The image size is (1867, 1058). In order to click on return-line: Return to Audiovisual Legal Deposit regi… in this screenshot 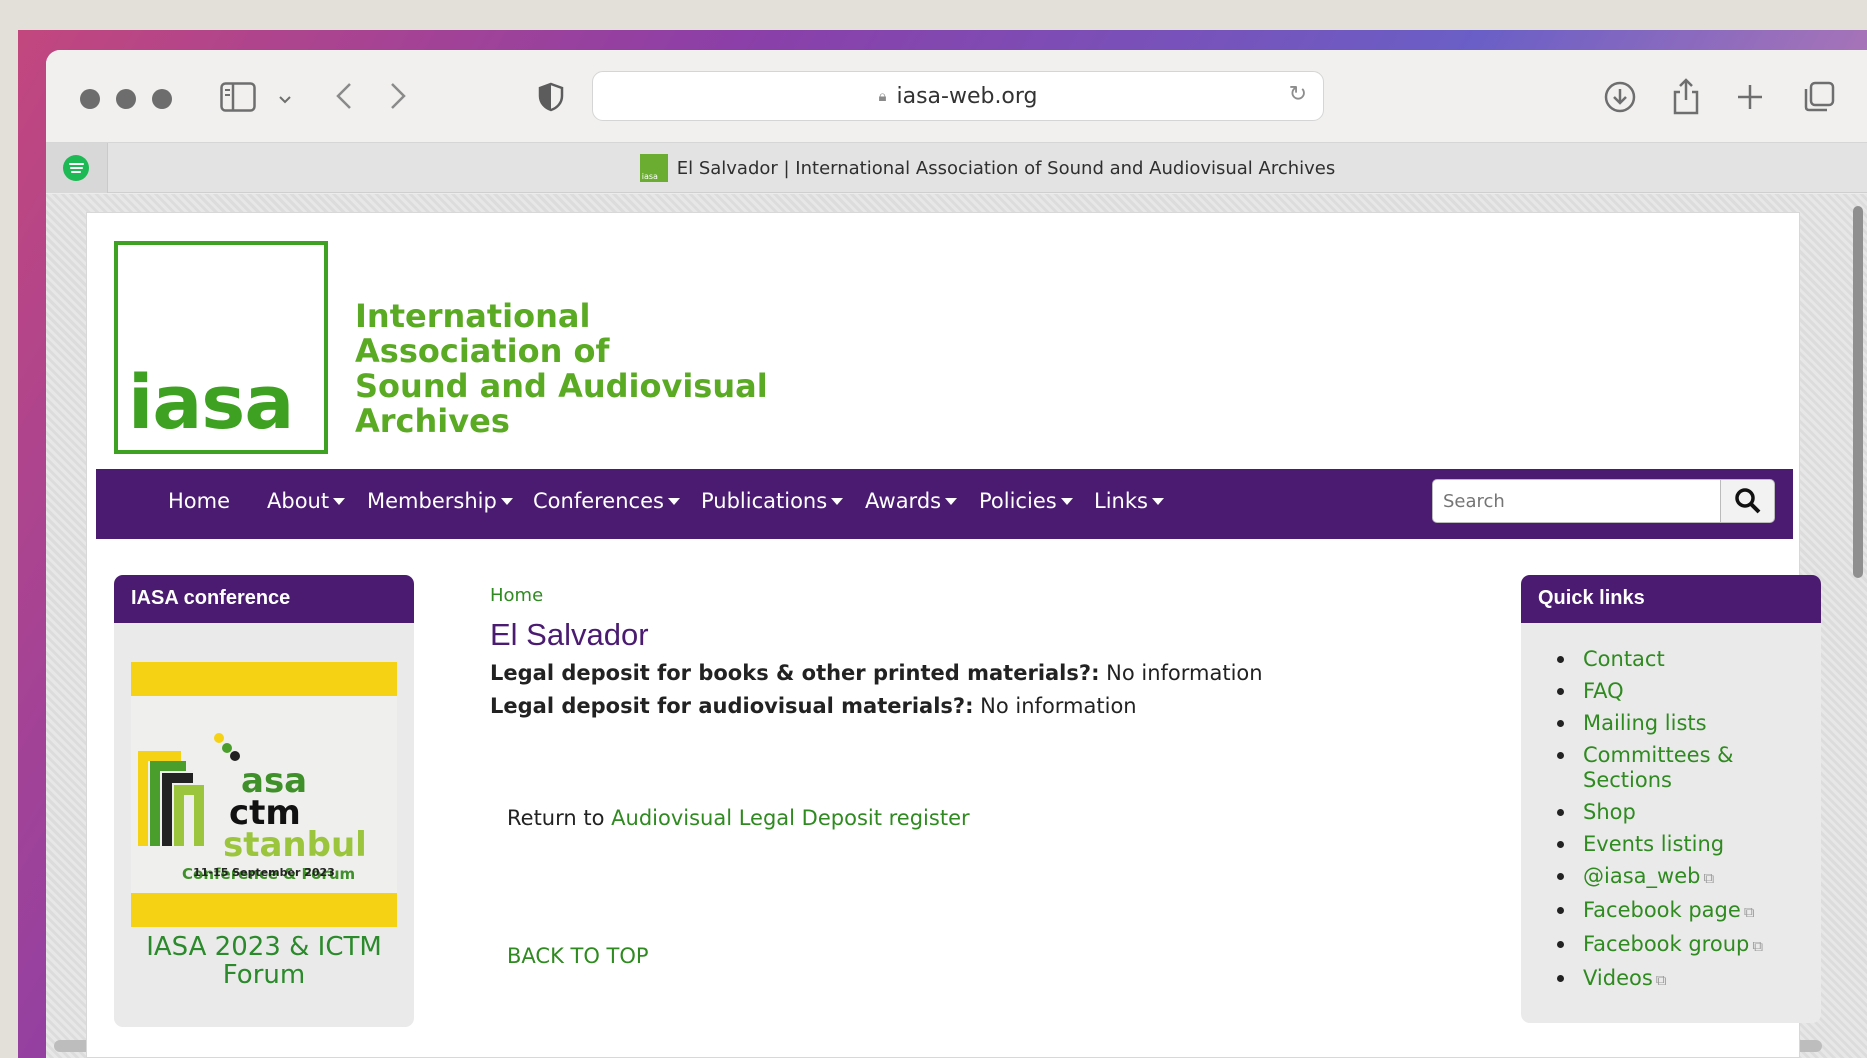, I will do `click(738, 818)`.